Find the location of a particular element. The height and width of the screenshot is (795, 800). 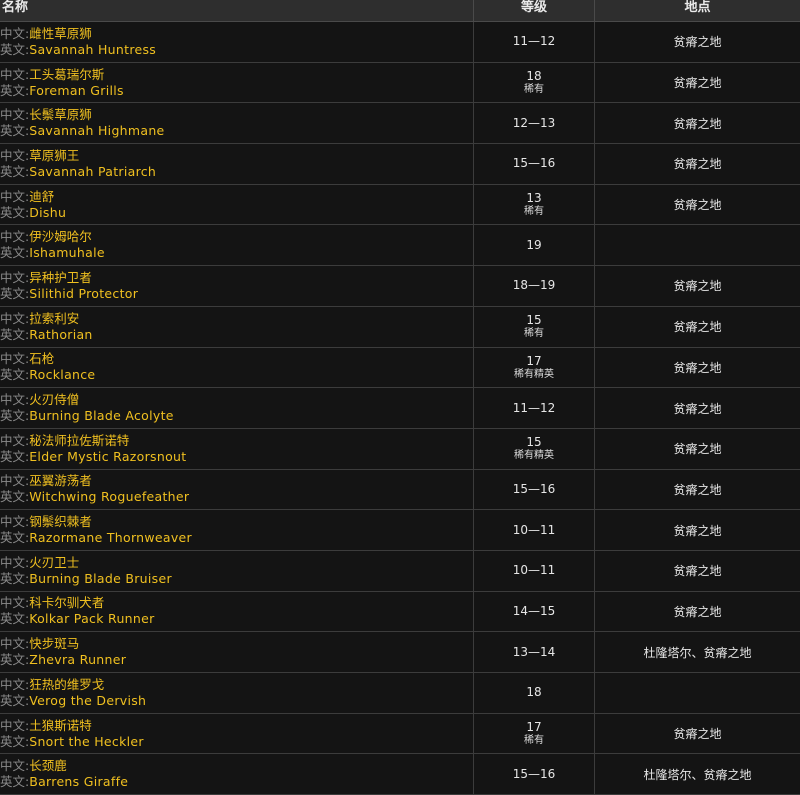

name-cell: 中文:狂热的维罗戈 英文:Verog the Dervish is located at coordinates (236, 693).